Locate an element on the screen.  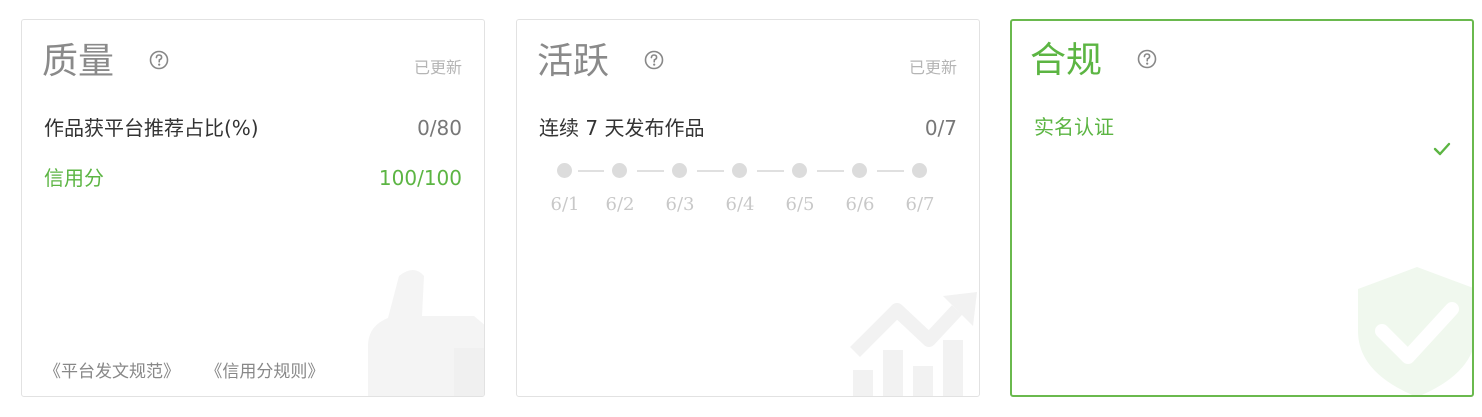
card-title-compliance: 合规 is located at coordinates (1066, 60).